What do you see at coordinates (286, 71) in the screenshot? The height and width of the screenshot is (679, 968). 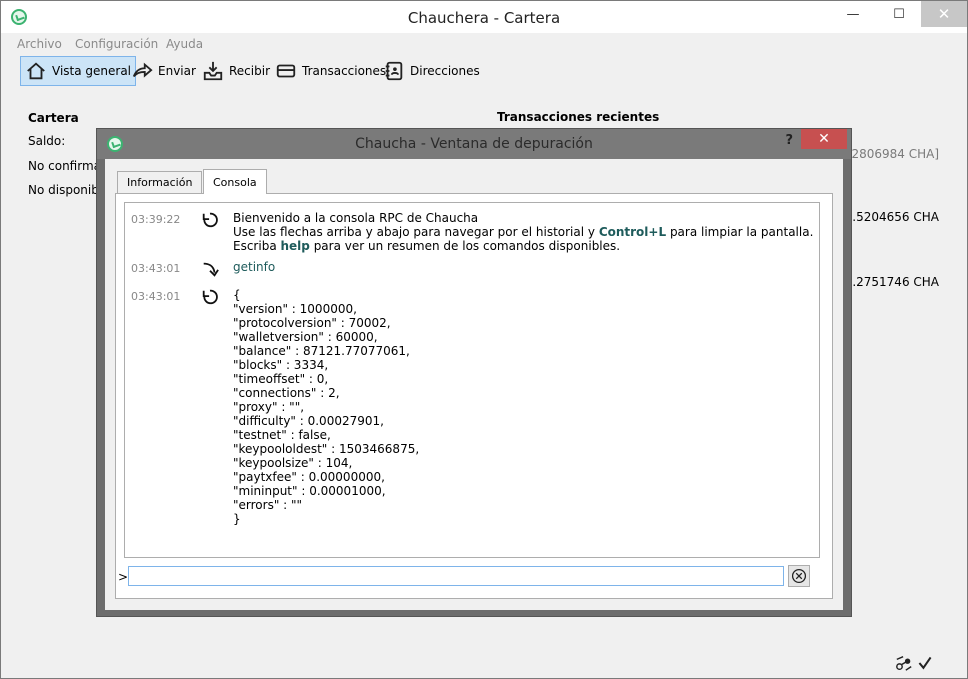 I see `card-icon` at bounding box center [286, 71].